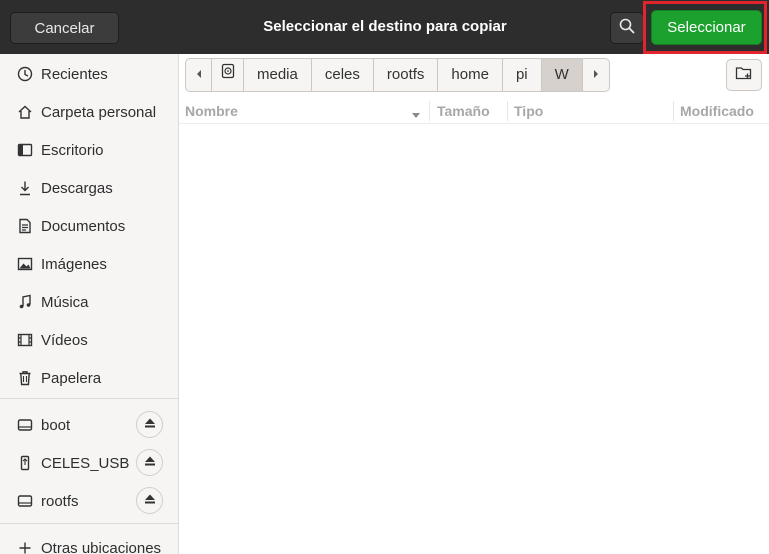 The height and width of the screenshot is (554, 769). What do you see at coordinates (25, 74) in the screenshot?
I see `clock-icon` at bounding box center [25, 74].